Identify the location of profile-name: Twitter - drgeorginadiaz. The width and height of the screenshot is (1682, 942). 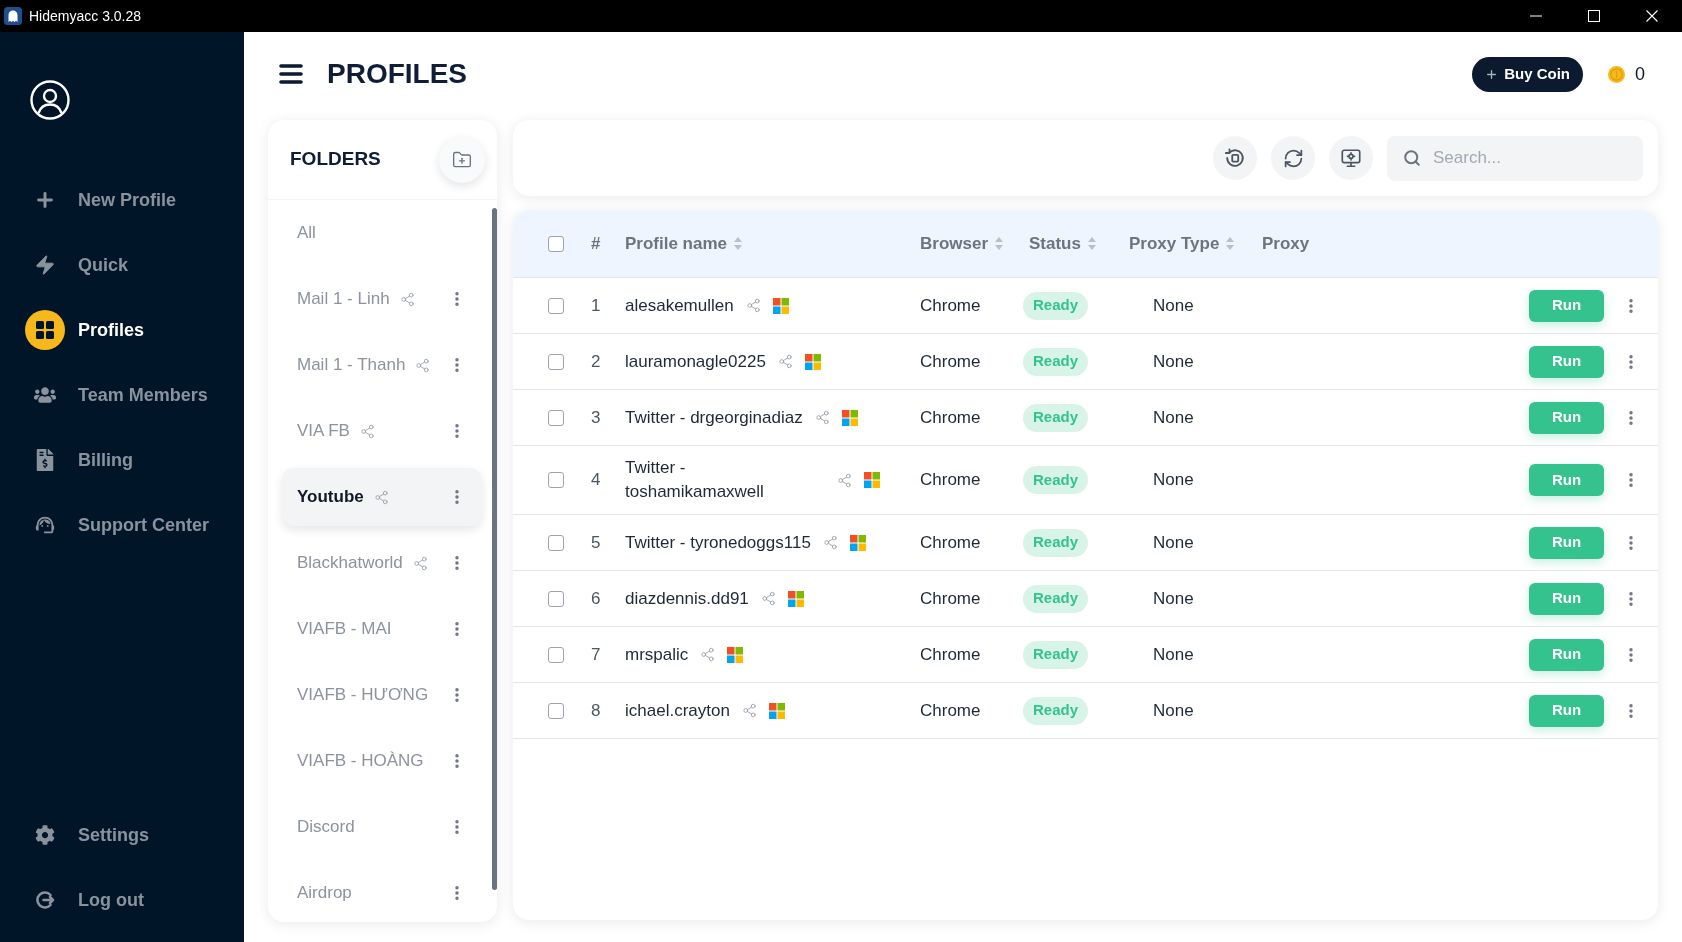
(714, 417).